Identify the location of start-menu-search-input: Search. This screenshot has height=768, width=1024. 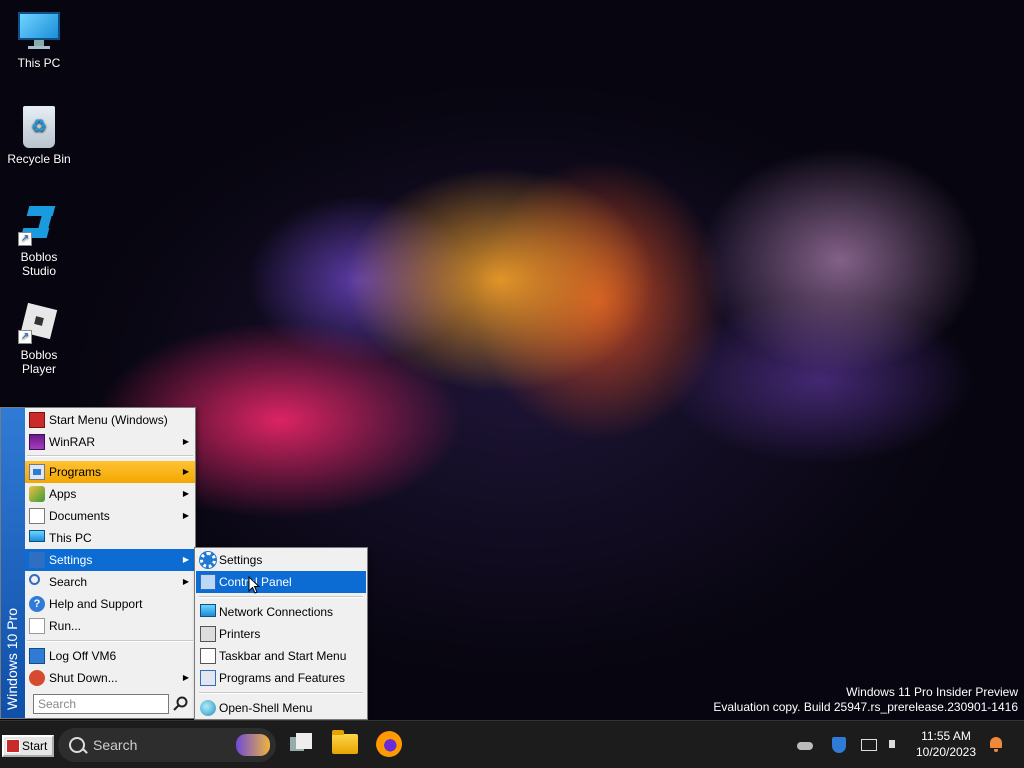
(101, 704).